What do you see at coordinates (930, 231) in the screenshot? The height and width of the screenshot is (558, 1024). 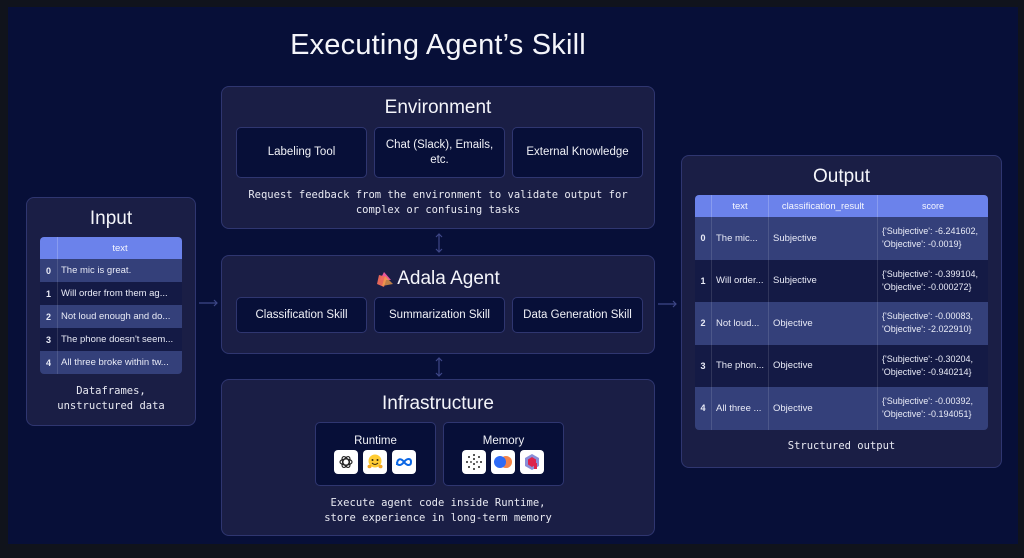 I see `score-line1: {'Subjective': -6.241602,` at bounding box center [930, 231].